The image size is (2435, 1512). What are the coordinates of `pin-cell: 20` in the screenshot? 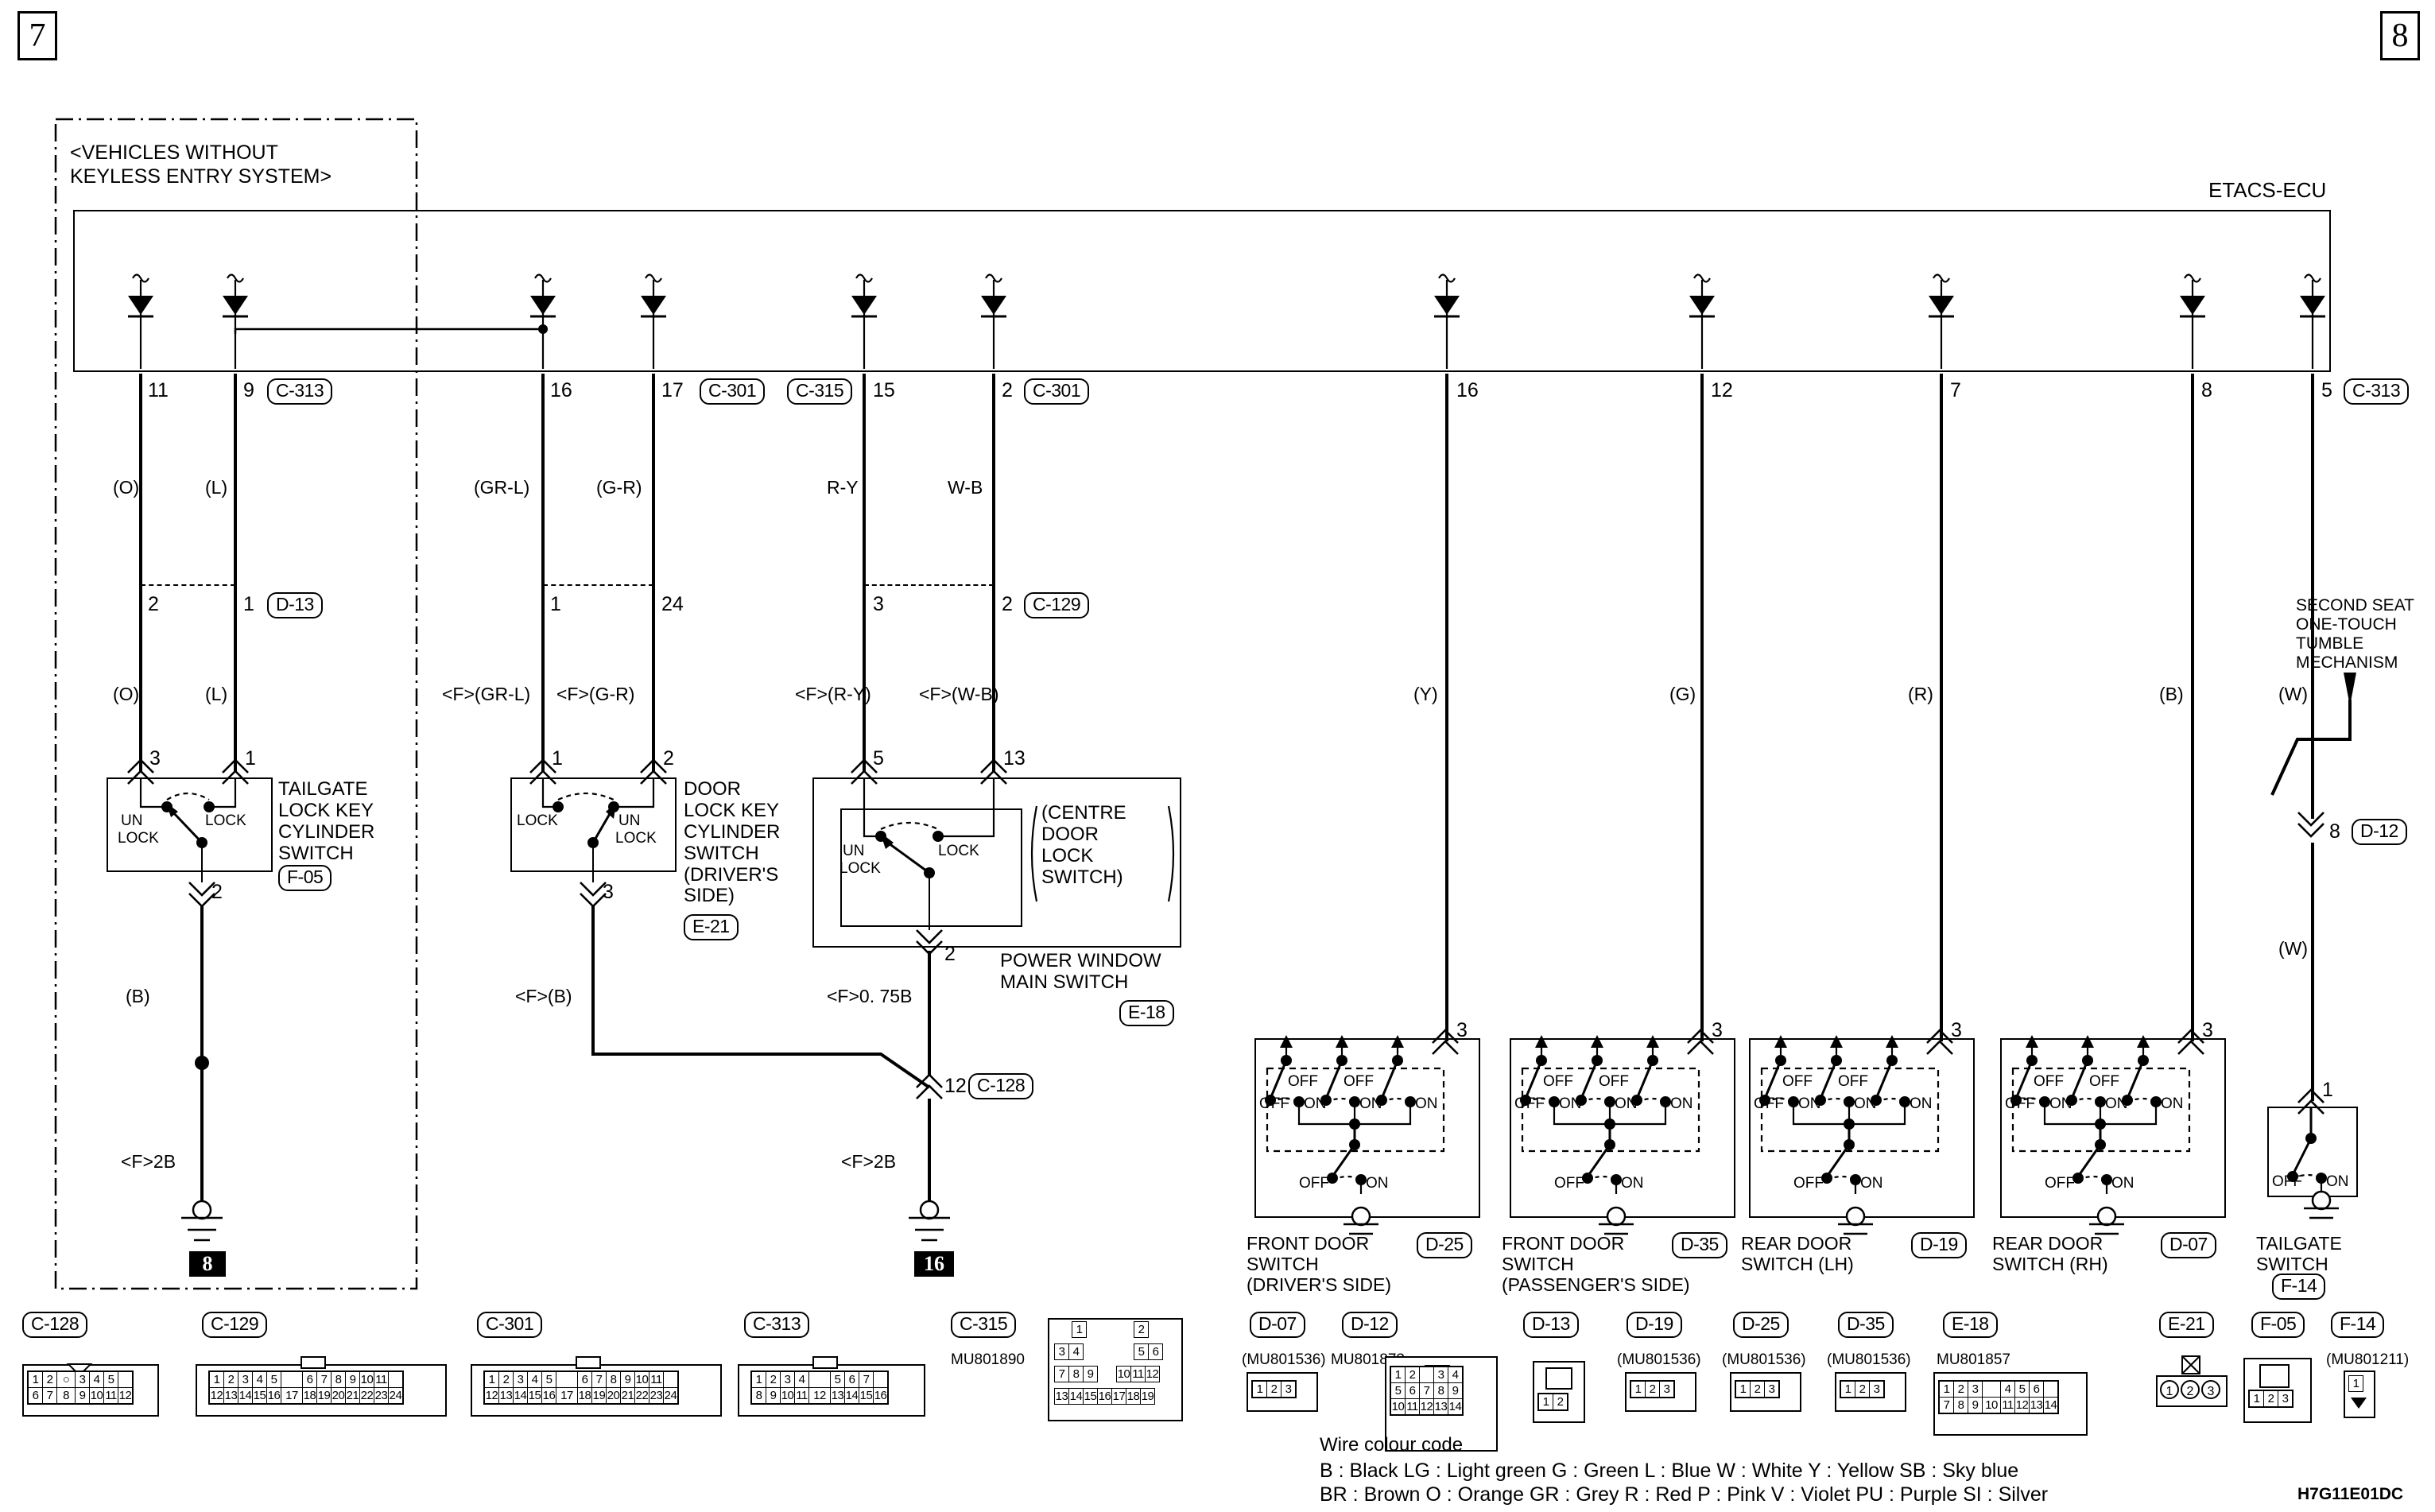 It's located at (613, 1396).